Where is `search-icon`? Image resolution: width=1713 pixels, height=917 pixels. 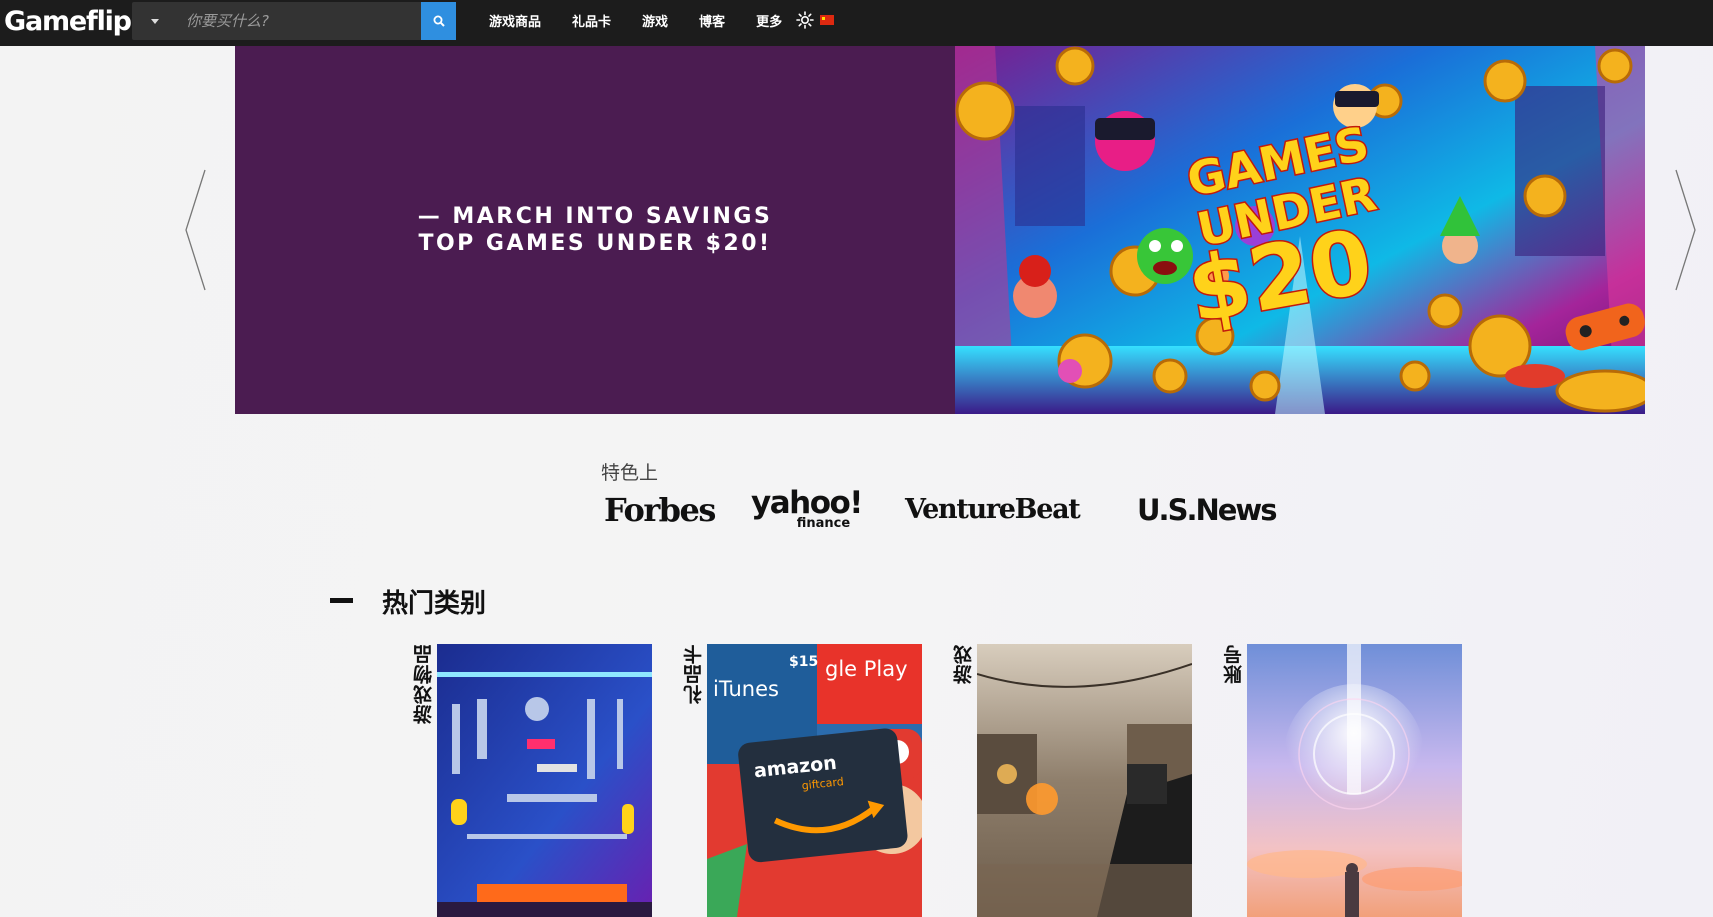 search-icon is located at coordinates (439, 21).